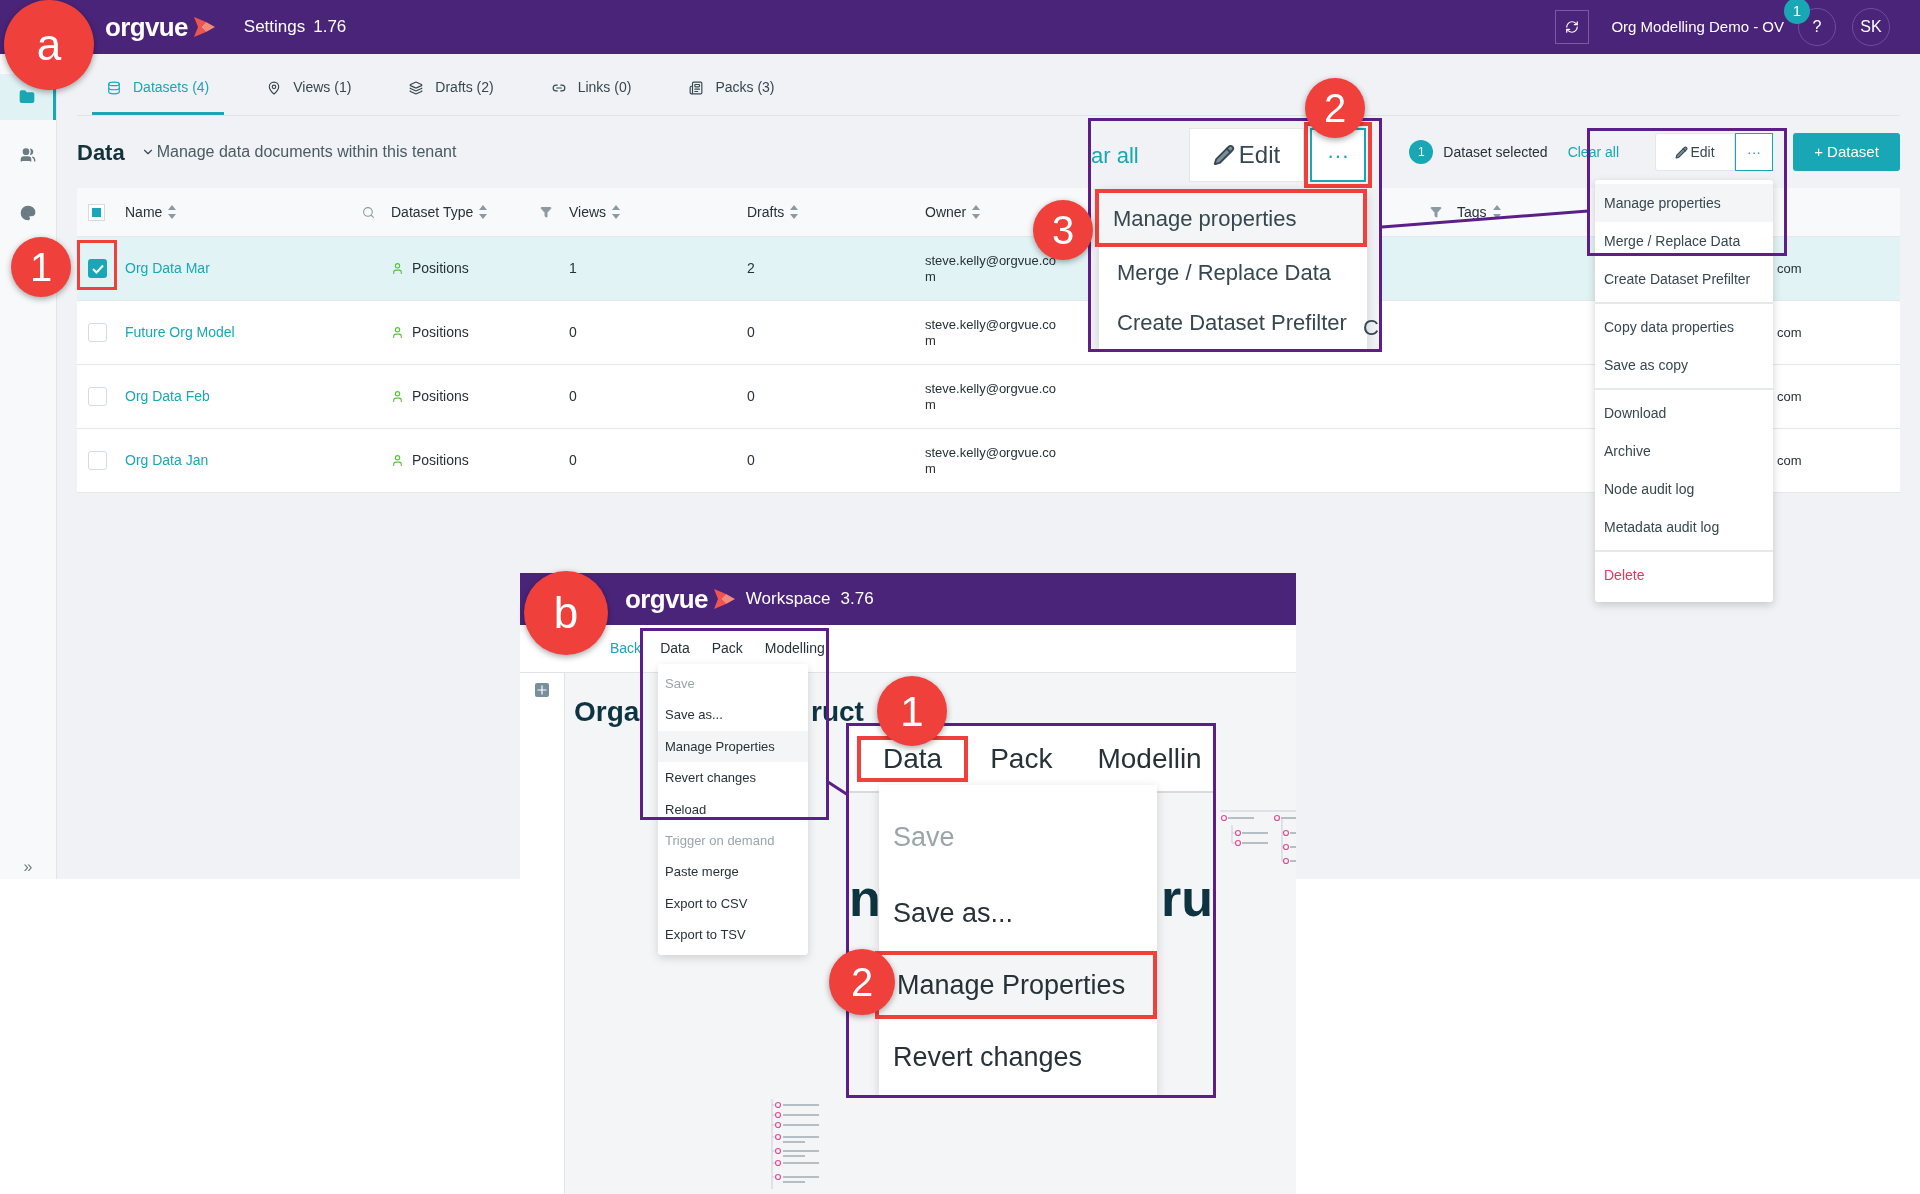  Describe the element at coordinates (591, 96) in the screenshot. I see `tab: Links (0)` at that location.